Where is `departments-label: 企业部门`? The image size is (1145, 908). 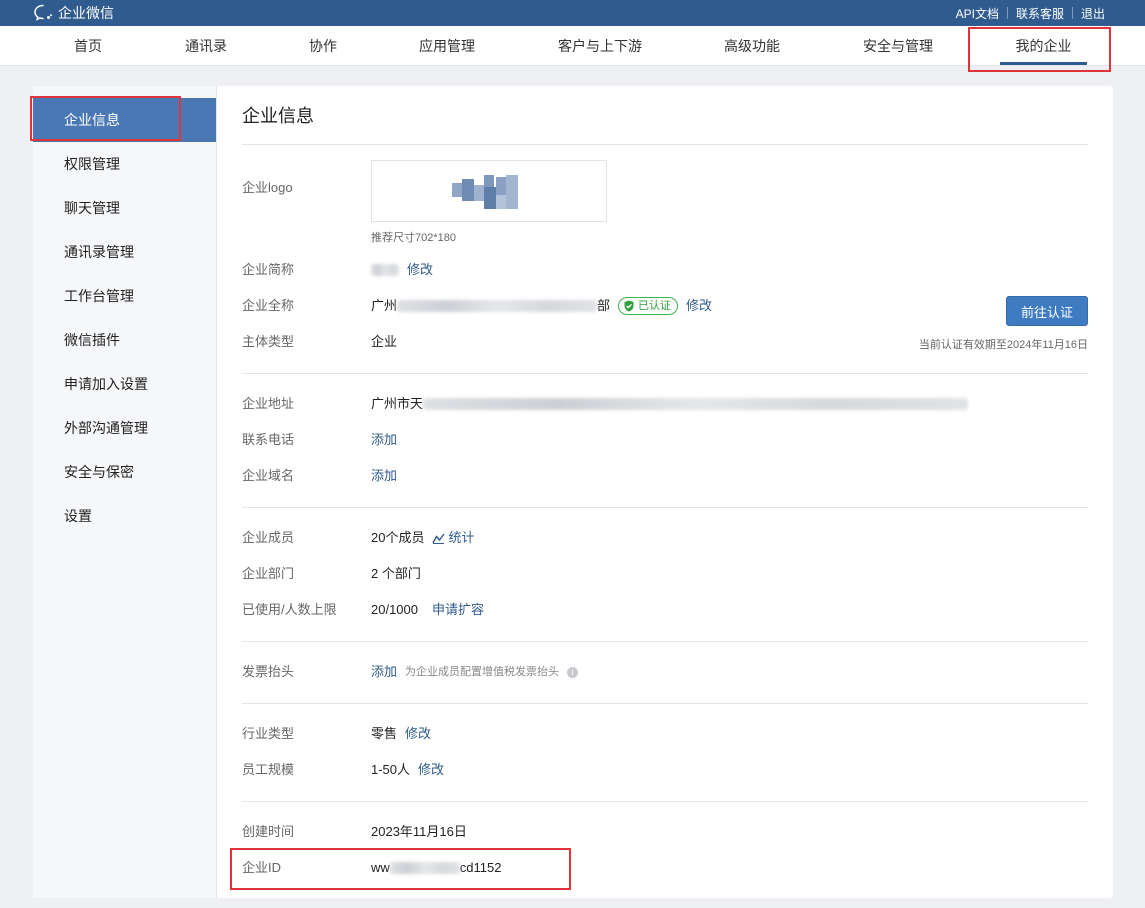
departments-label: 企业部门 is located at coordinates (268, 573).